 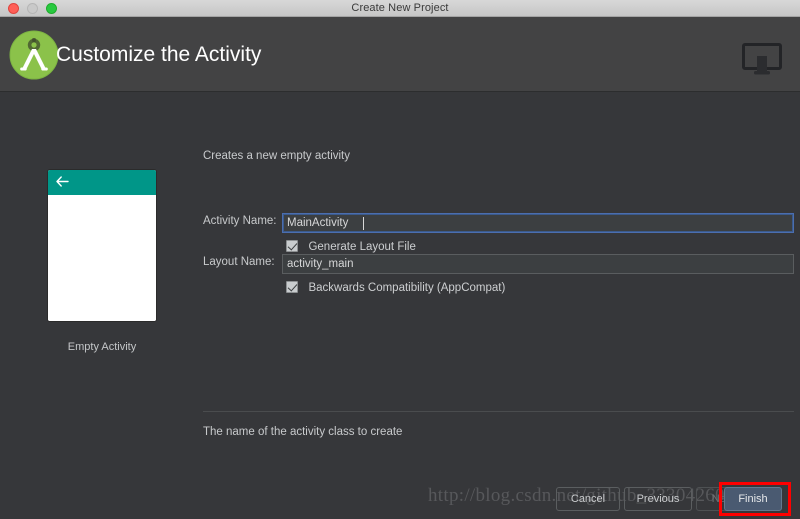 I want to click on activity-name-input, so click(x=538, y=223).